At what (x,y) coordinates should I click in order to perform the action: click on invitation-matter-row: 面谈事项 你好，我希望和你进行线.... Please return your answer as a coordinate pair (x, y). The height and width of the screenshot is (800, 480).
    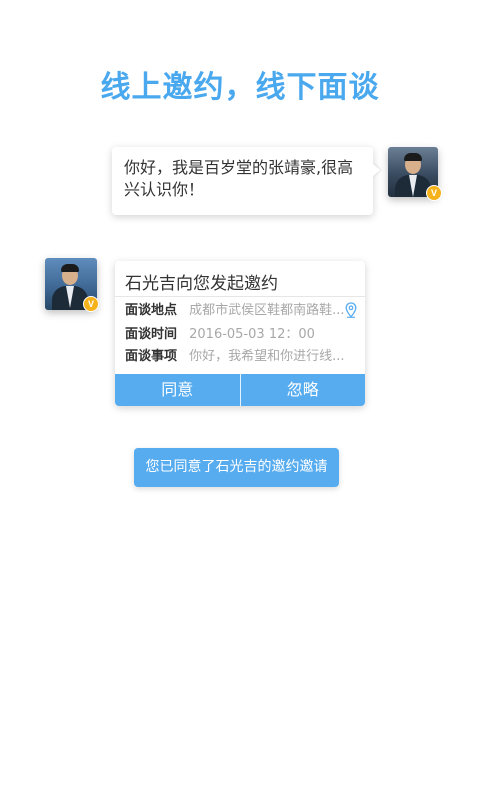
    Looking at the image, I should click on (241, 357).